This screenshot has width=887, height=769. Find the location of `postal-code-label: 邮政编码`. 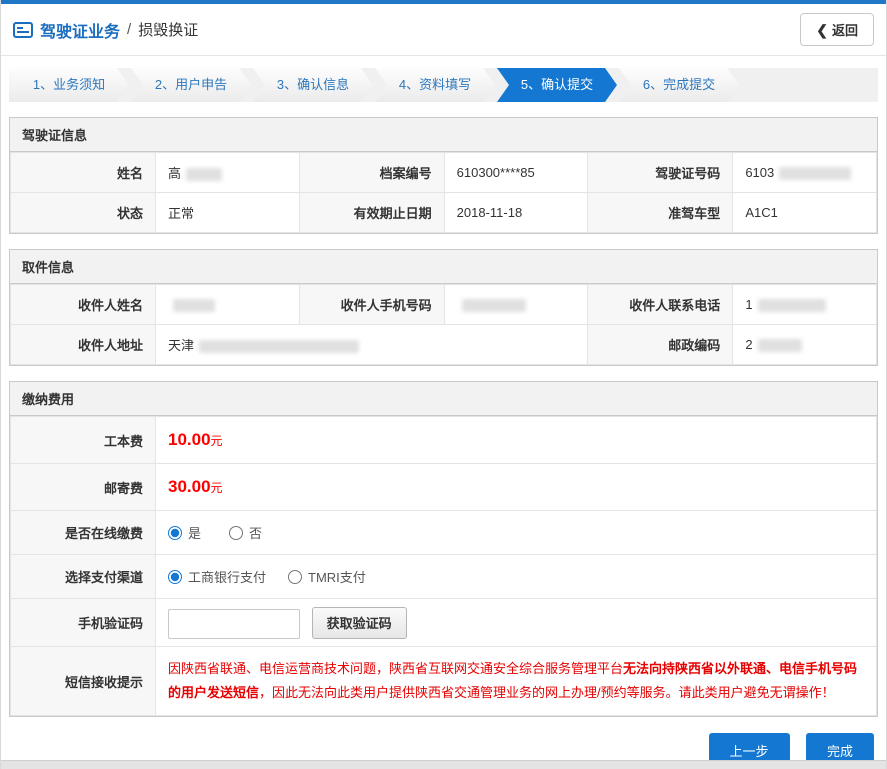

postal-code-label: 邮政编码 is located at coordinates (660, 344).